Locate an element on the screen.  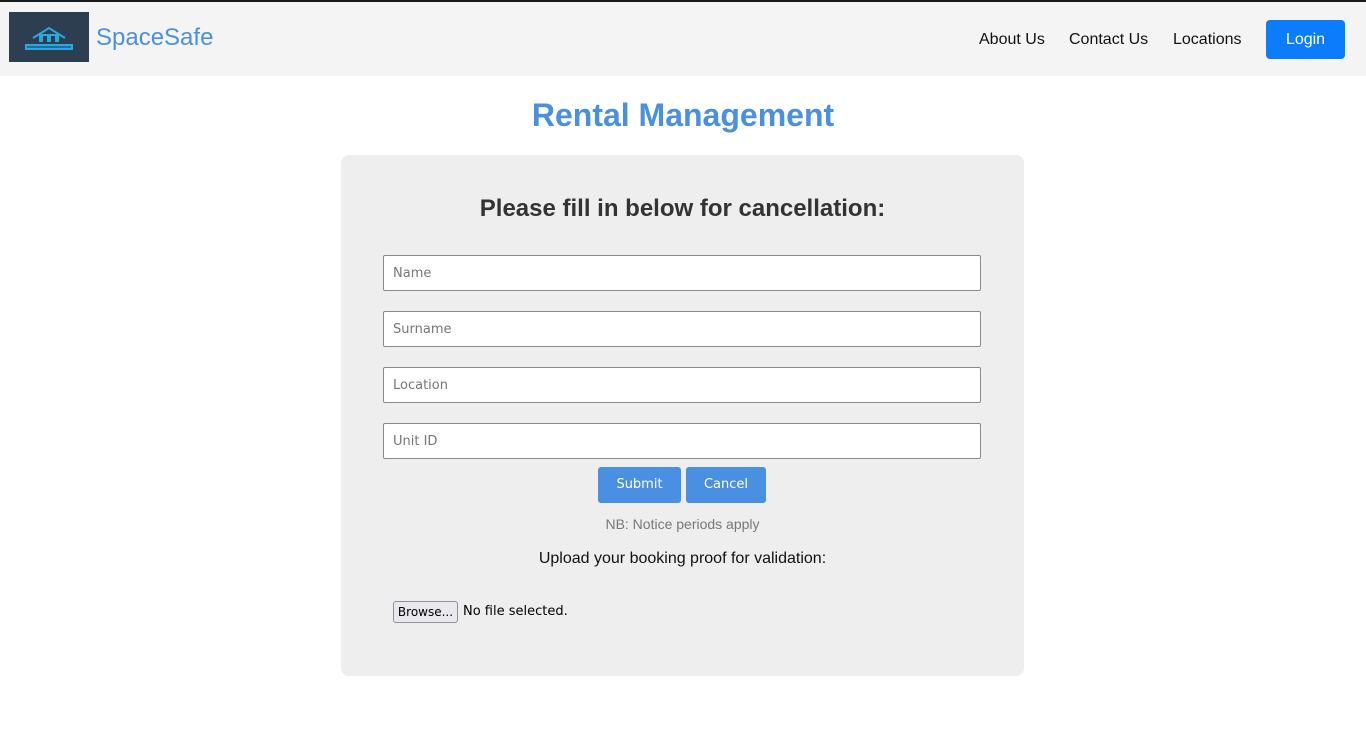
surname-input is located at coordinates (682, 329).